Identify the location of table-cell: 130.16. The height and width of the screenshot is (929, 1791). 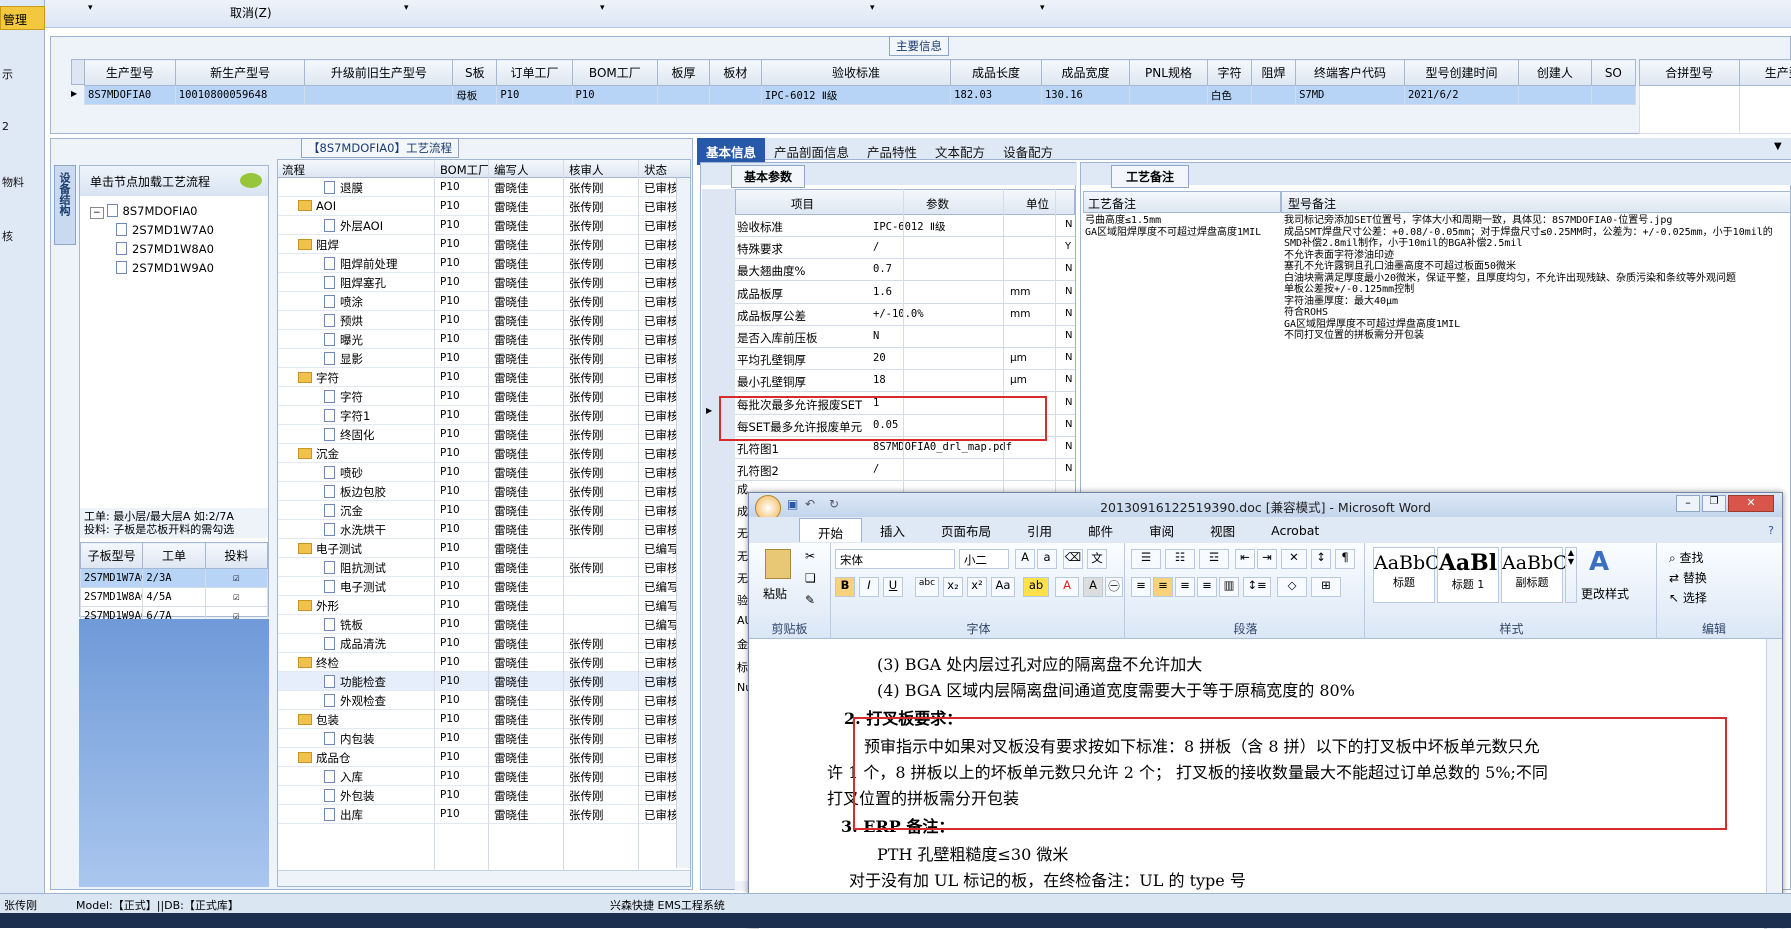
(1085, 95).